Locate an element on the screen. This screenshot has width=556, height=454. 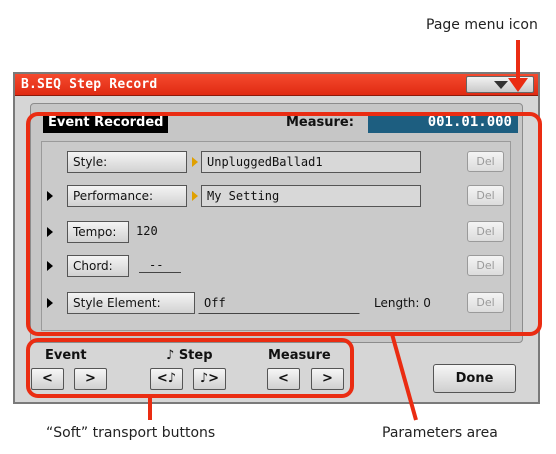
chevron-down-icon is located at coordinates (501, 85).